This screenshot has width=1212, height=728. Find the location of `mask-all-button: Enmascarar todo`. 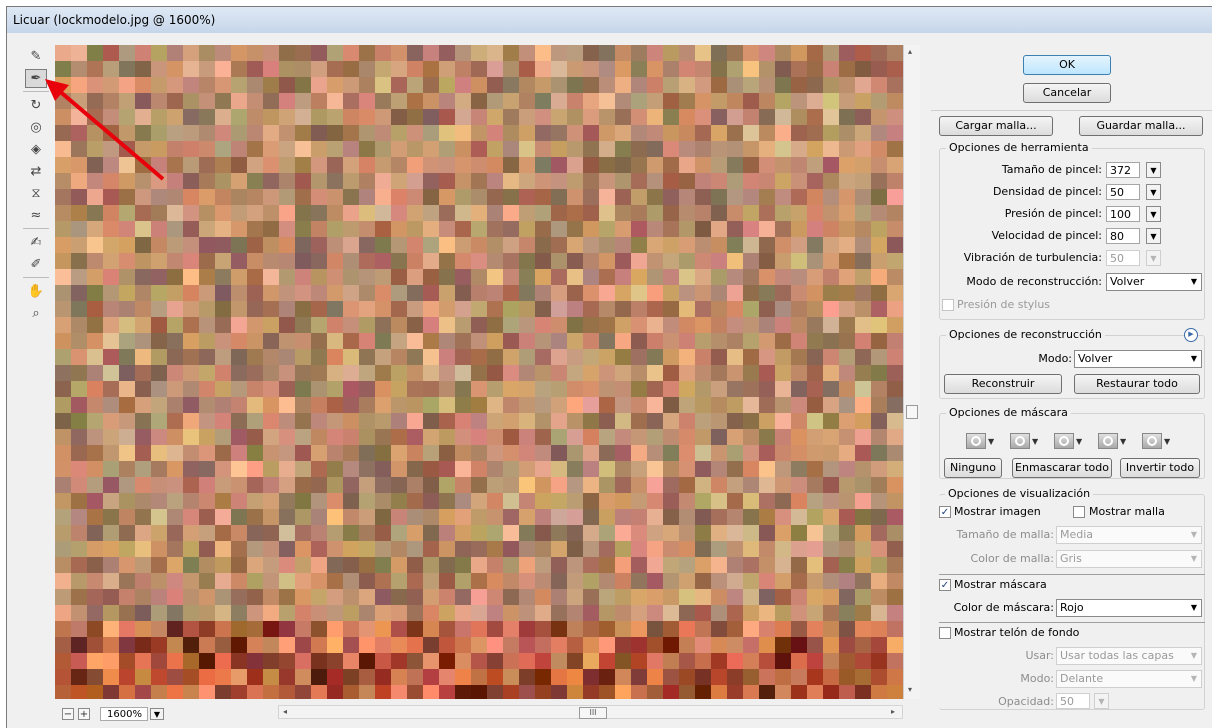

mask-all-button: Enmascarar todo is located at coordinates (1062, 468).